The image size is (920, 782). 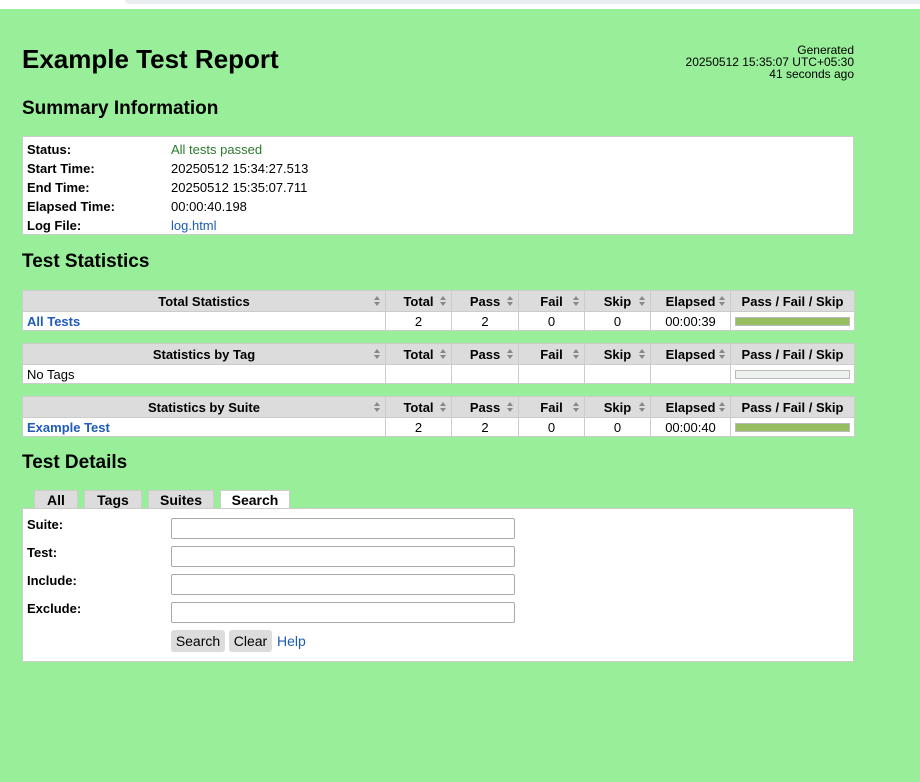 What do you see at coordinates (68, 427) in the screenshot?
I see `example-test-link: Example Test` at bounding box center [68, 427].